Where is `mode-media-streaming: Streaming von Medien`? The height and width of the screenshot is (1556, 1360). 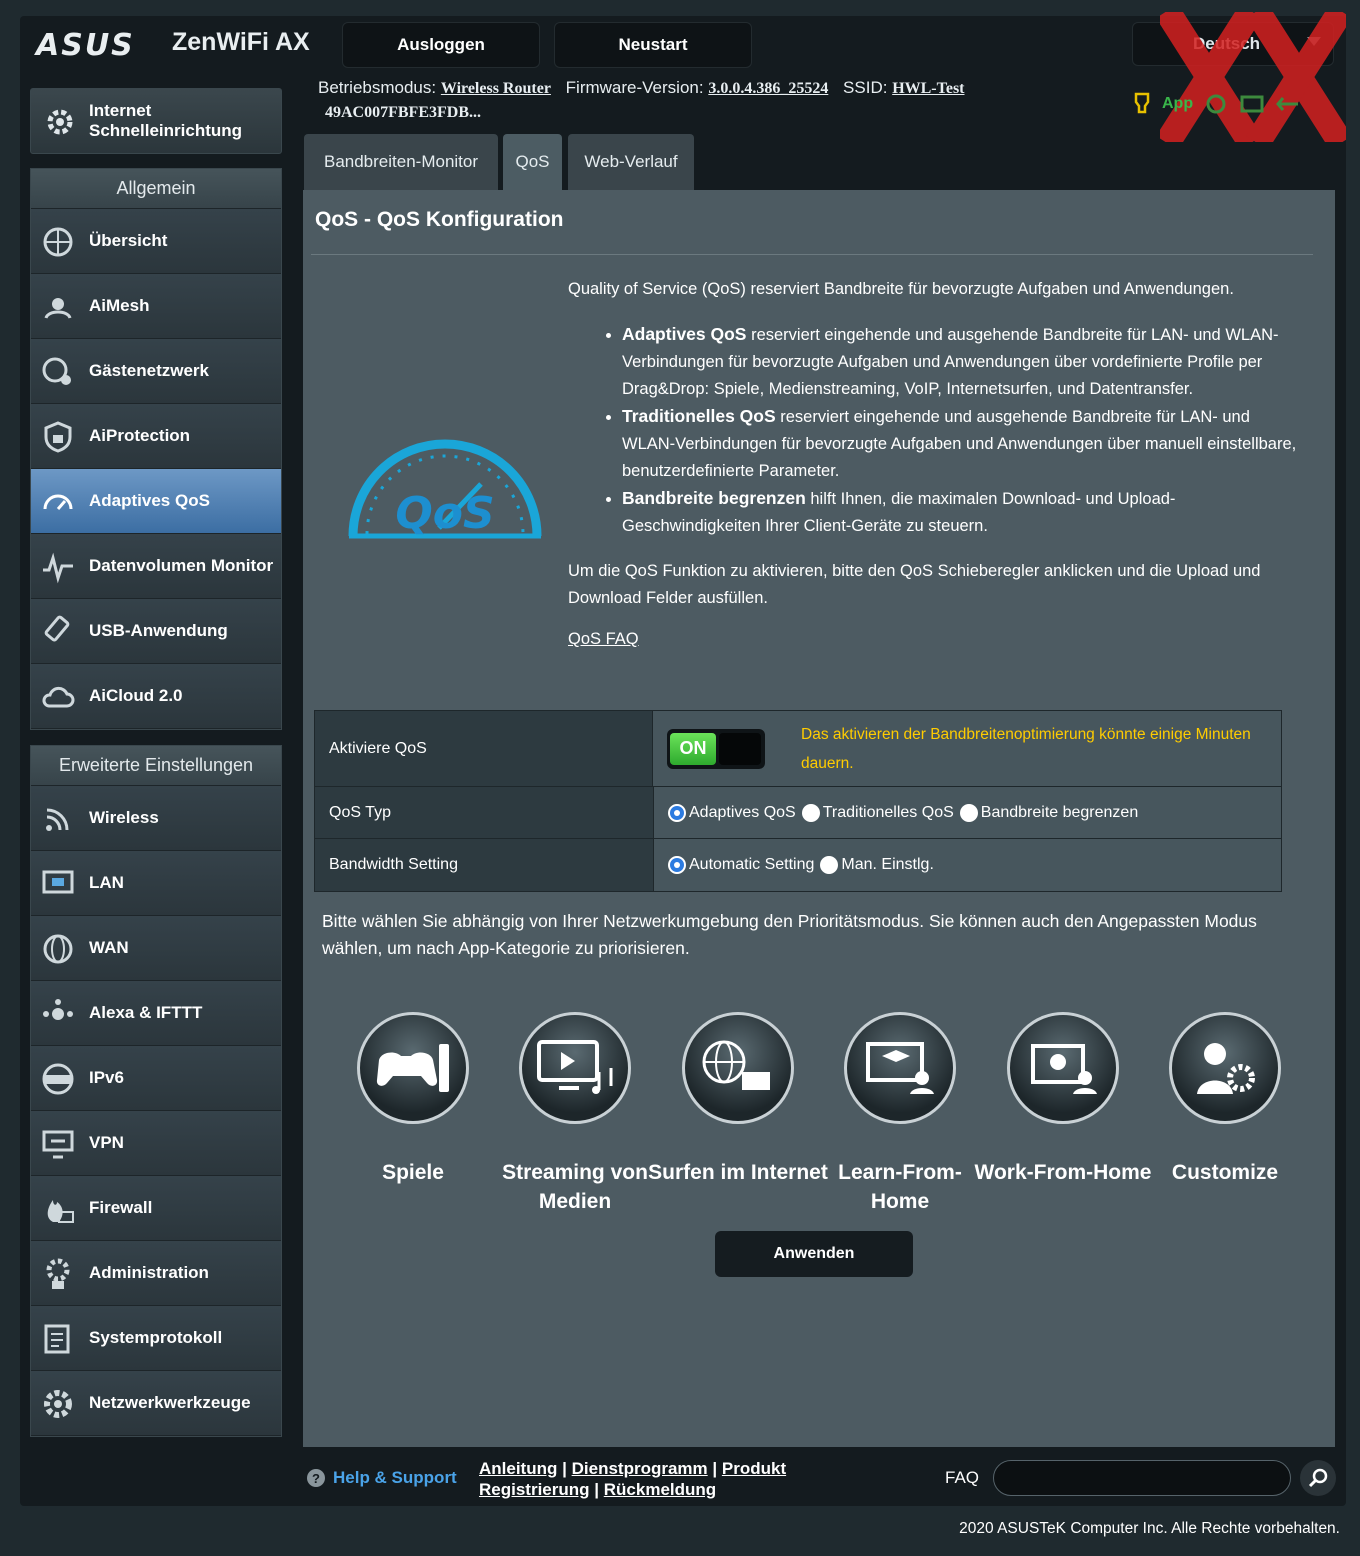 mode-media-streaming: Streaming von Medien is located at coordinates (575, 1114).